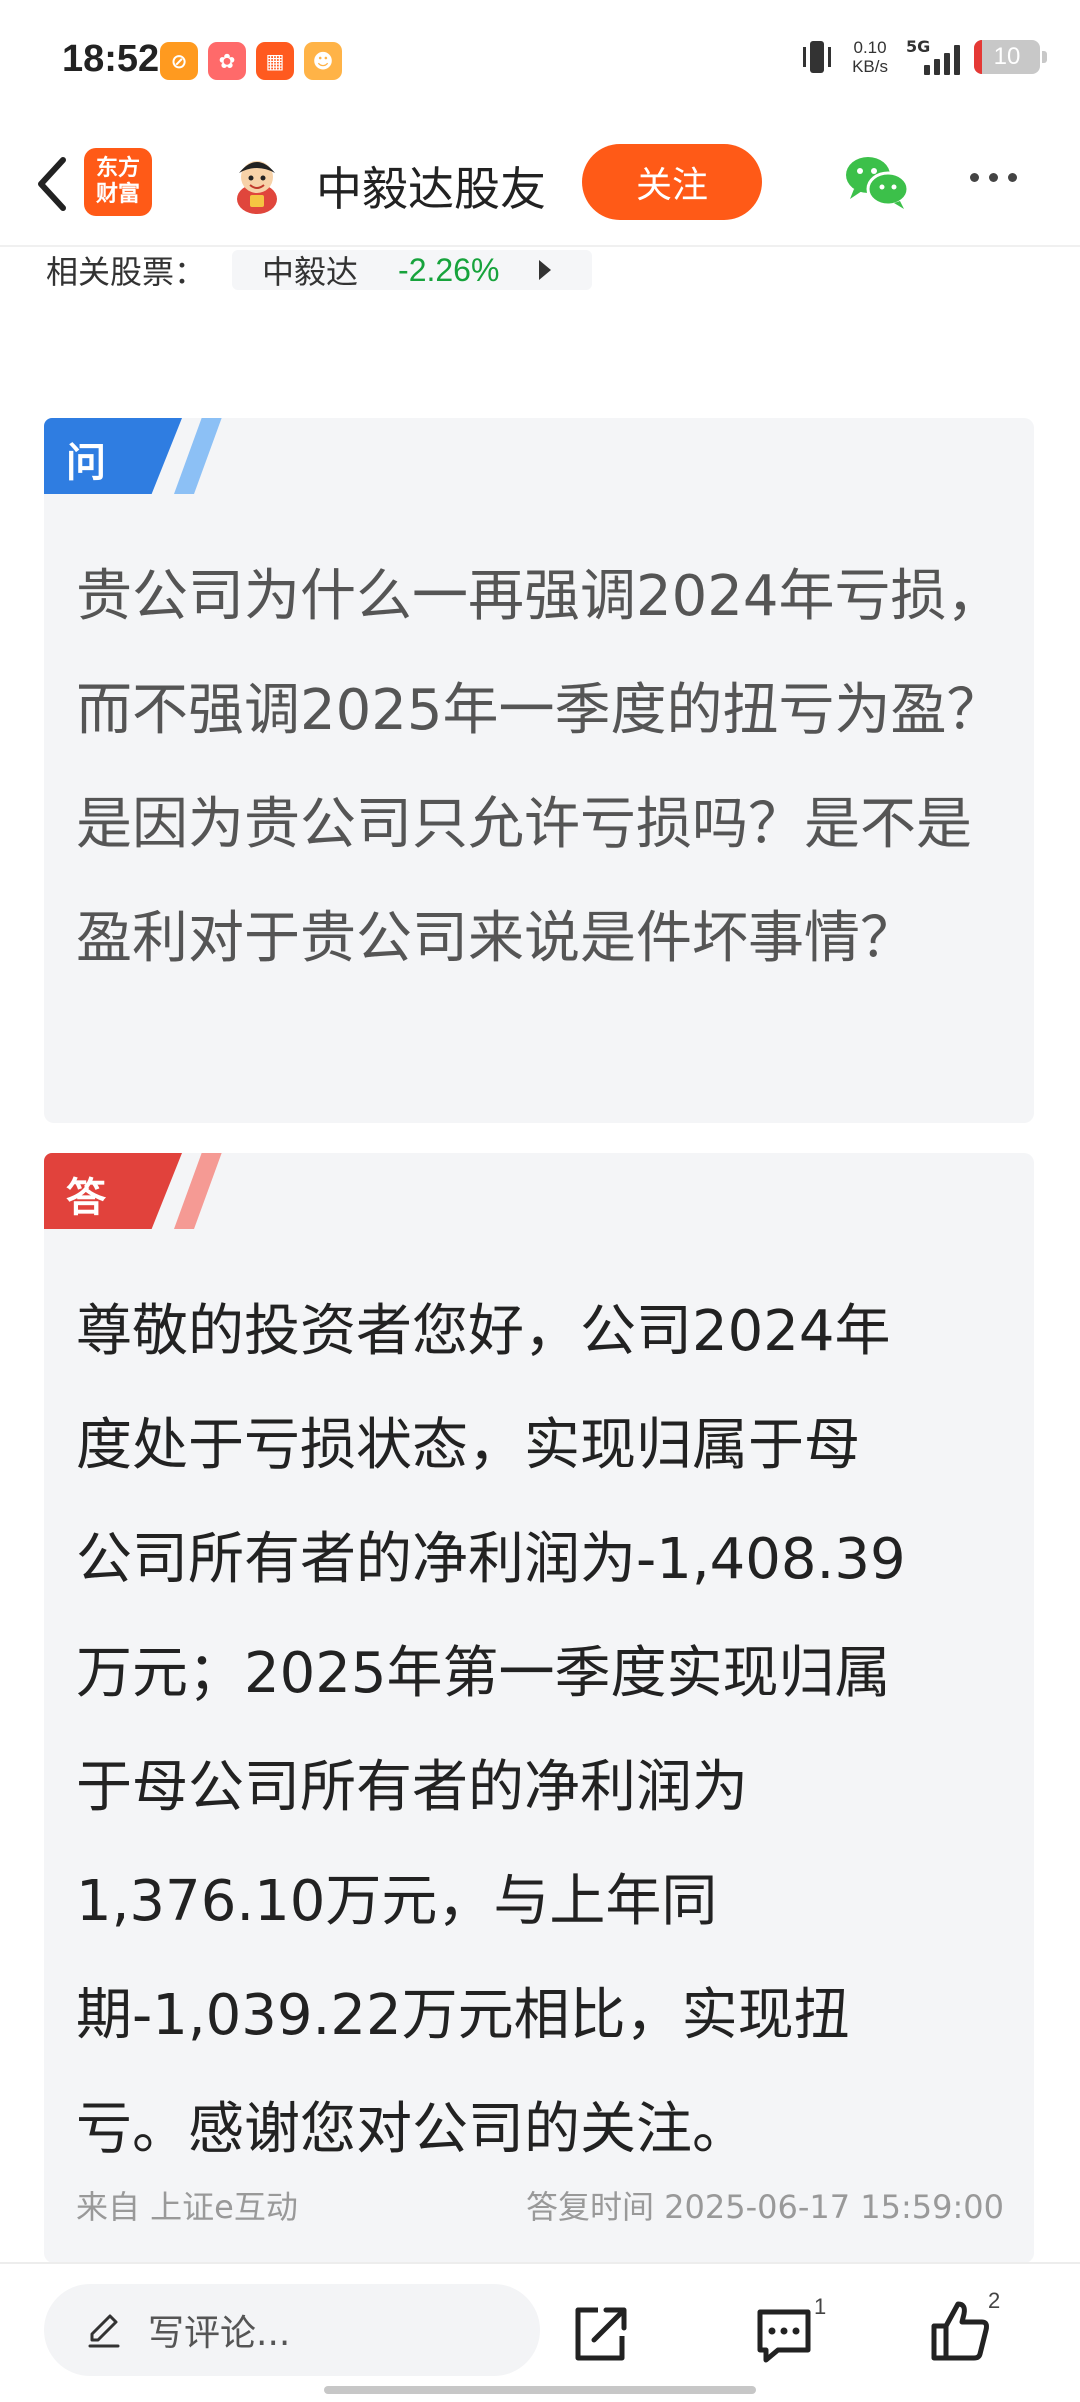 The width and height of the screenshot is (1080, 2402). I want to click on stock-chip: 中毅达 -2.26%, so click(412, 270).